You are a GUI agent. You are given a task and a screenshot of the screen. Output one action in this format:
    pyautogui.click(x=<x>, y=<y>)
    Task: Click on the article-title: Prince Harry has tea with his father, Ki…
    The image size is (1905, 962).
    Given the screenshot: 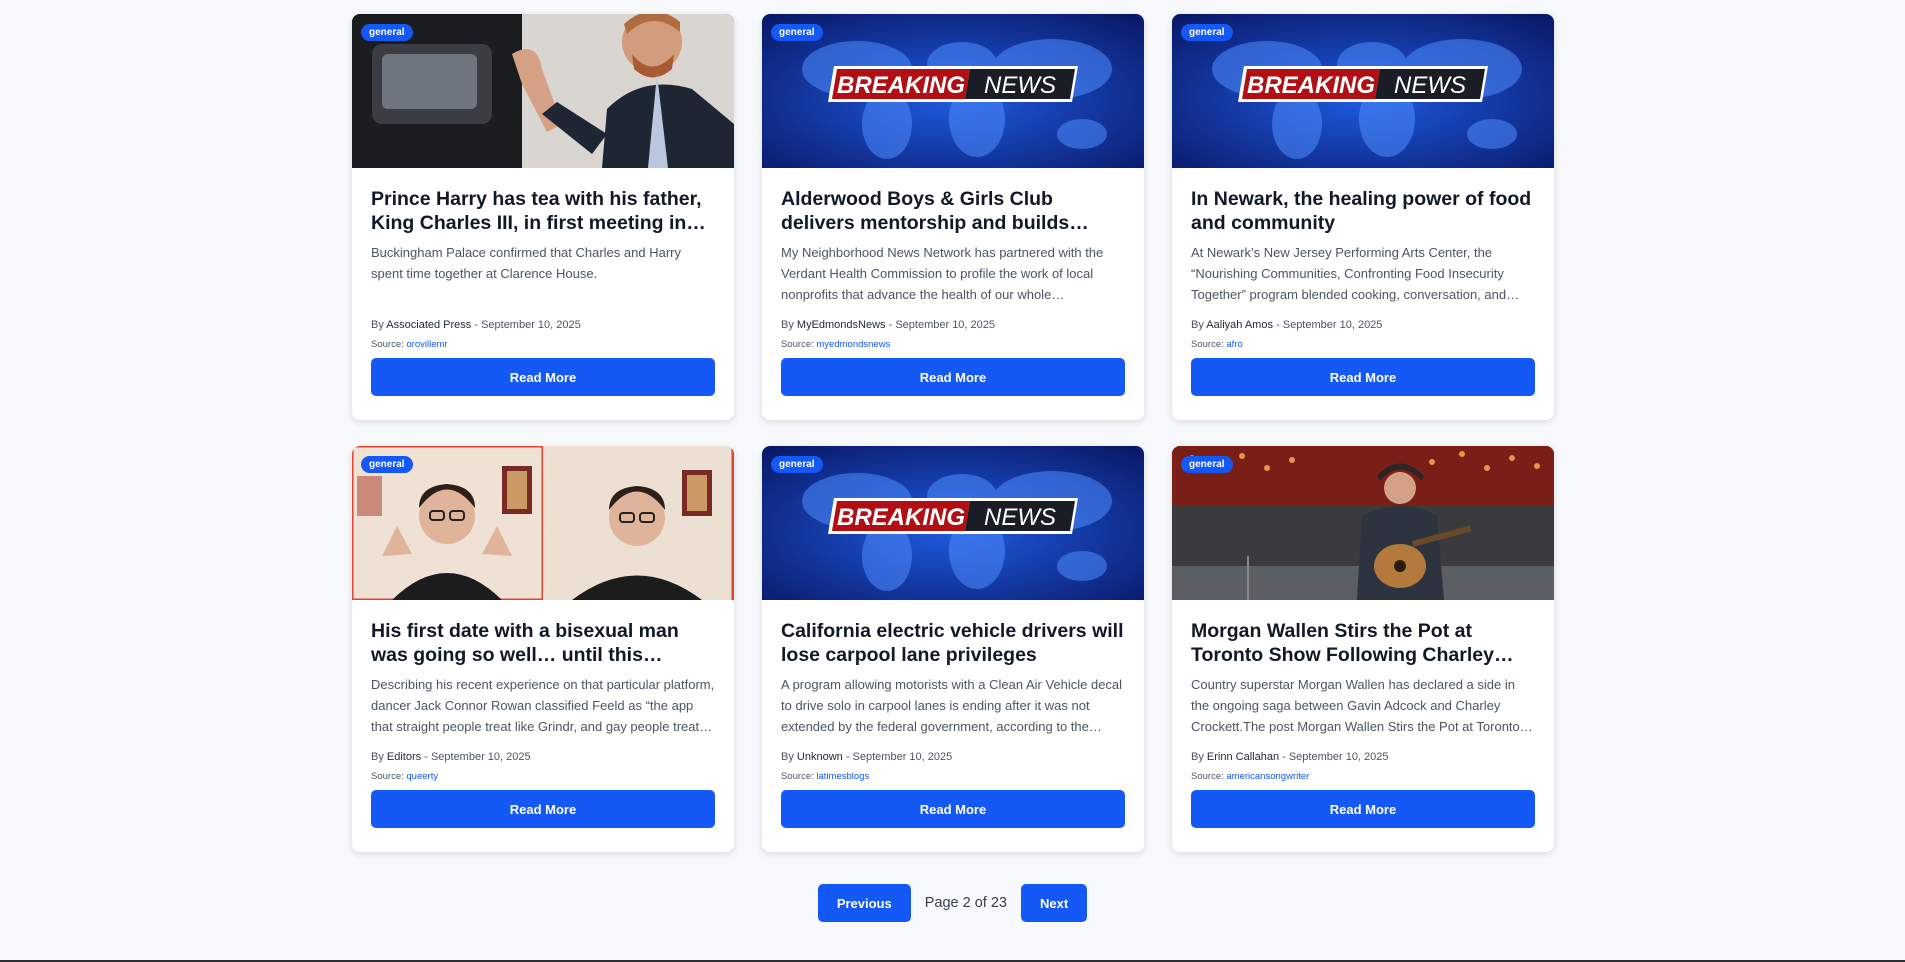 What is the action you would take?
    pyautogui.click(x=543, y=211)
    